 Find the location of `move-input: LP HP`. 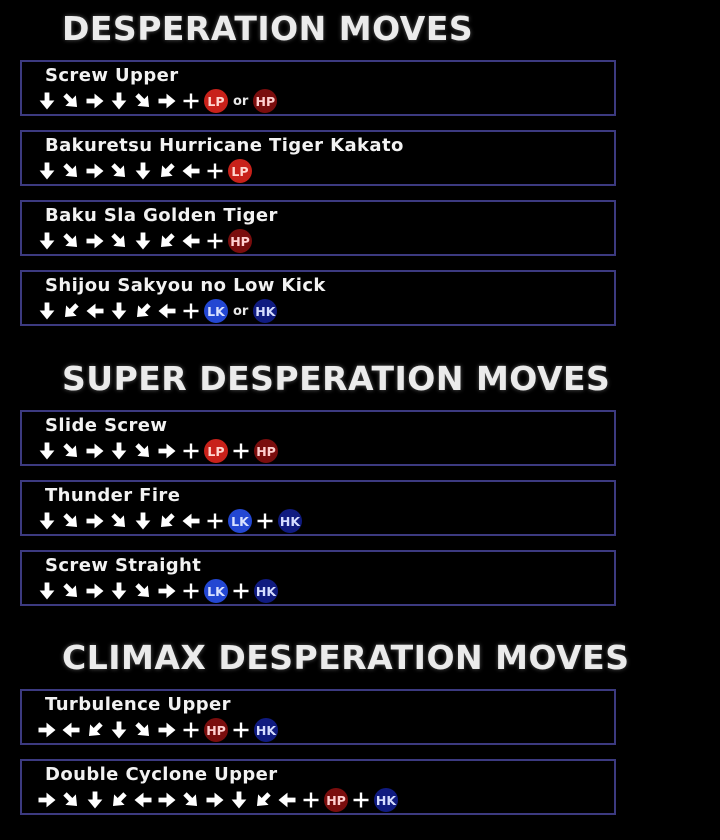

move-input: LP HP is located at coordinates (157, 451).